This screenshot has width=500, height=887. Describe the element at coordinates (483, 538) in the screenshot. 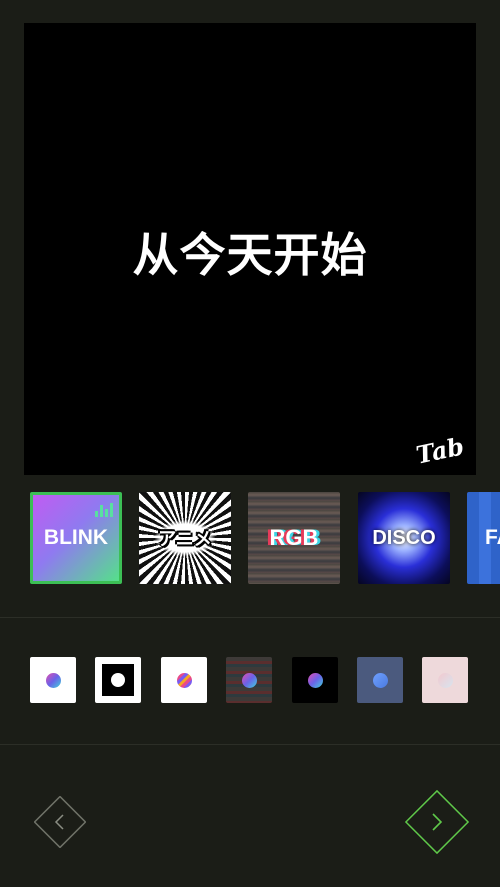

I see `effect-fa: FA` at that location.